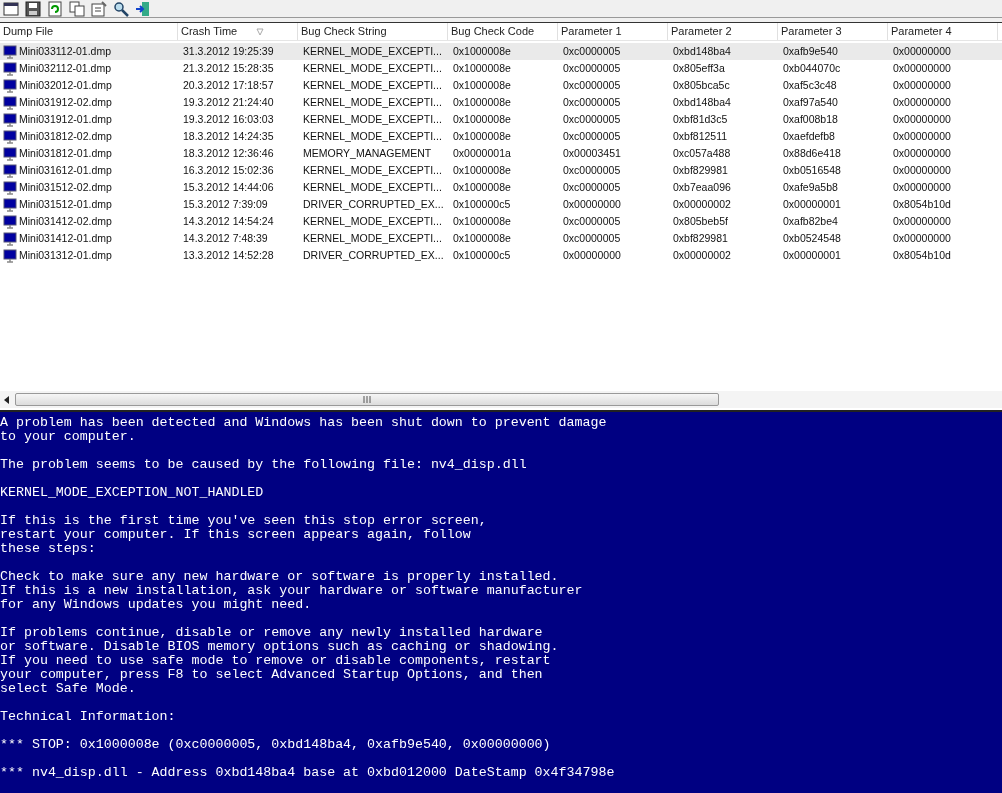 The height and width of the screenshot is (793, 1002). What do you see at coordinates (943, 31) in the screenshot?
I see `column-header: Parameter 4` at bounding box center [943, 31].